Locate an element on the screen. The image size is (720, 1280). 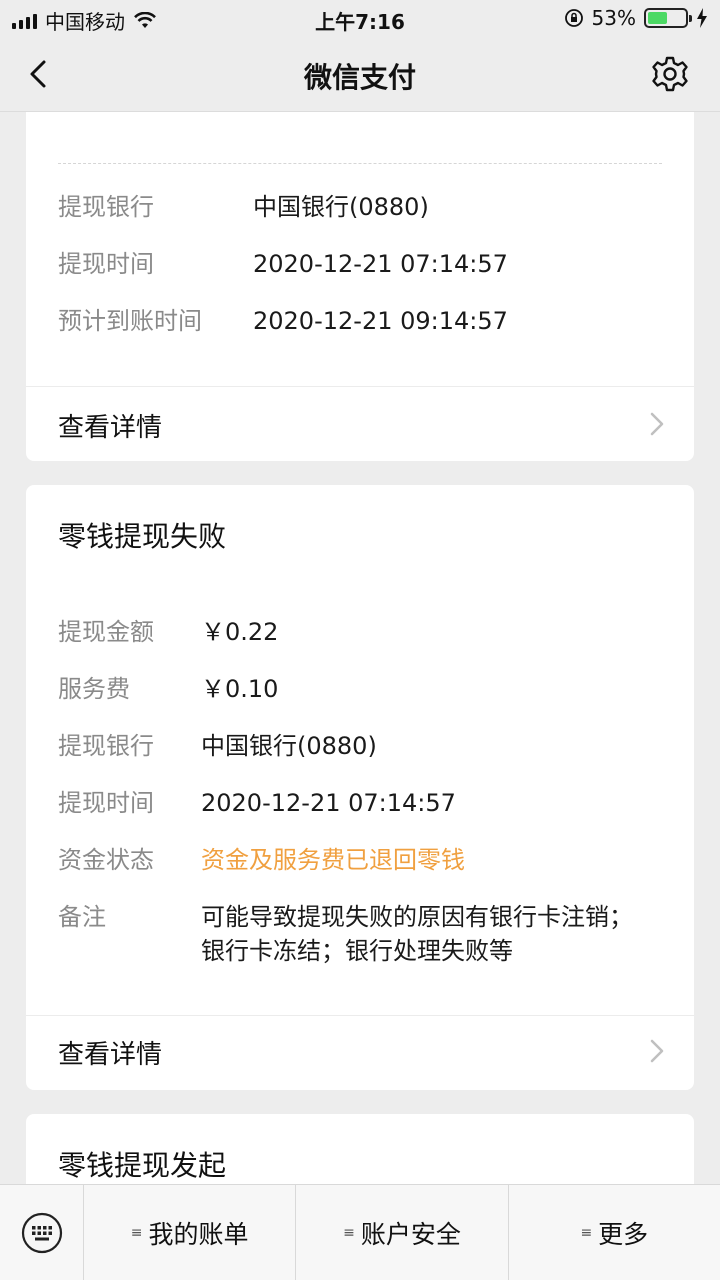
row-label: 预计到账时间 is located at coordinates (130, 321).